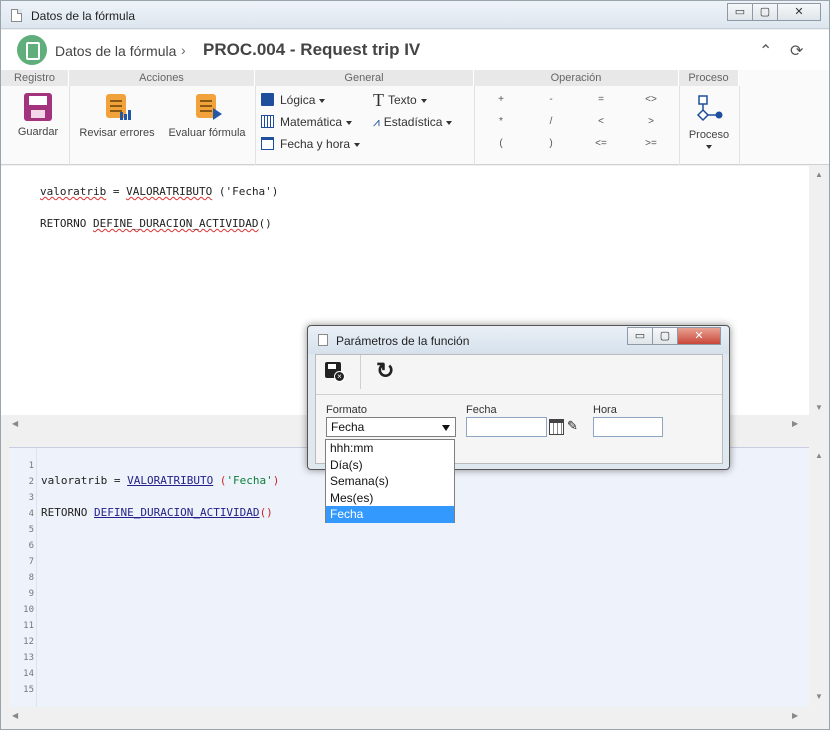  I want to click on line-number: 13, so click(28, 658).